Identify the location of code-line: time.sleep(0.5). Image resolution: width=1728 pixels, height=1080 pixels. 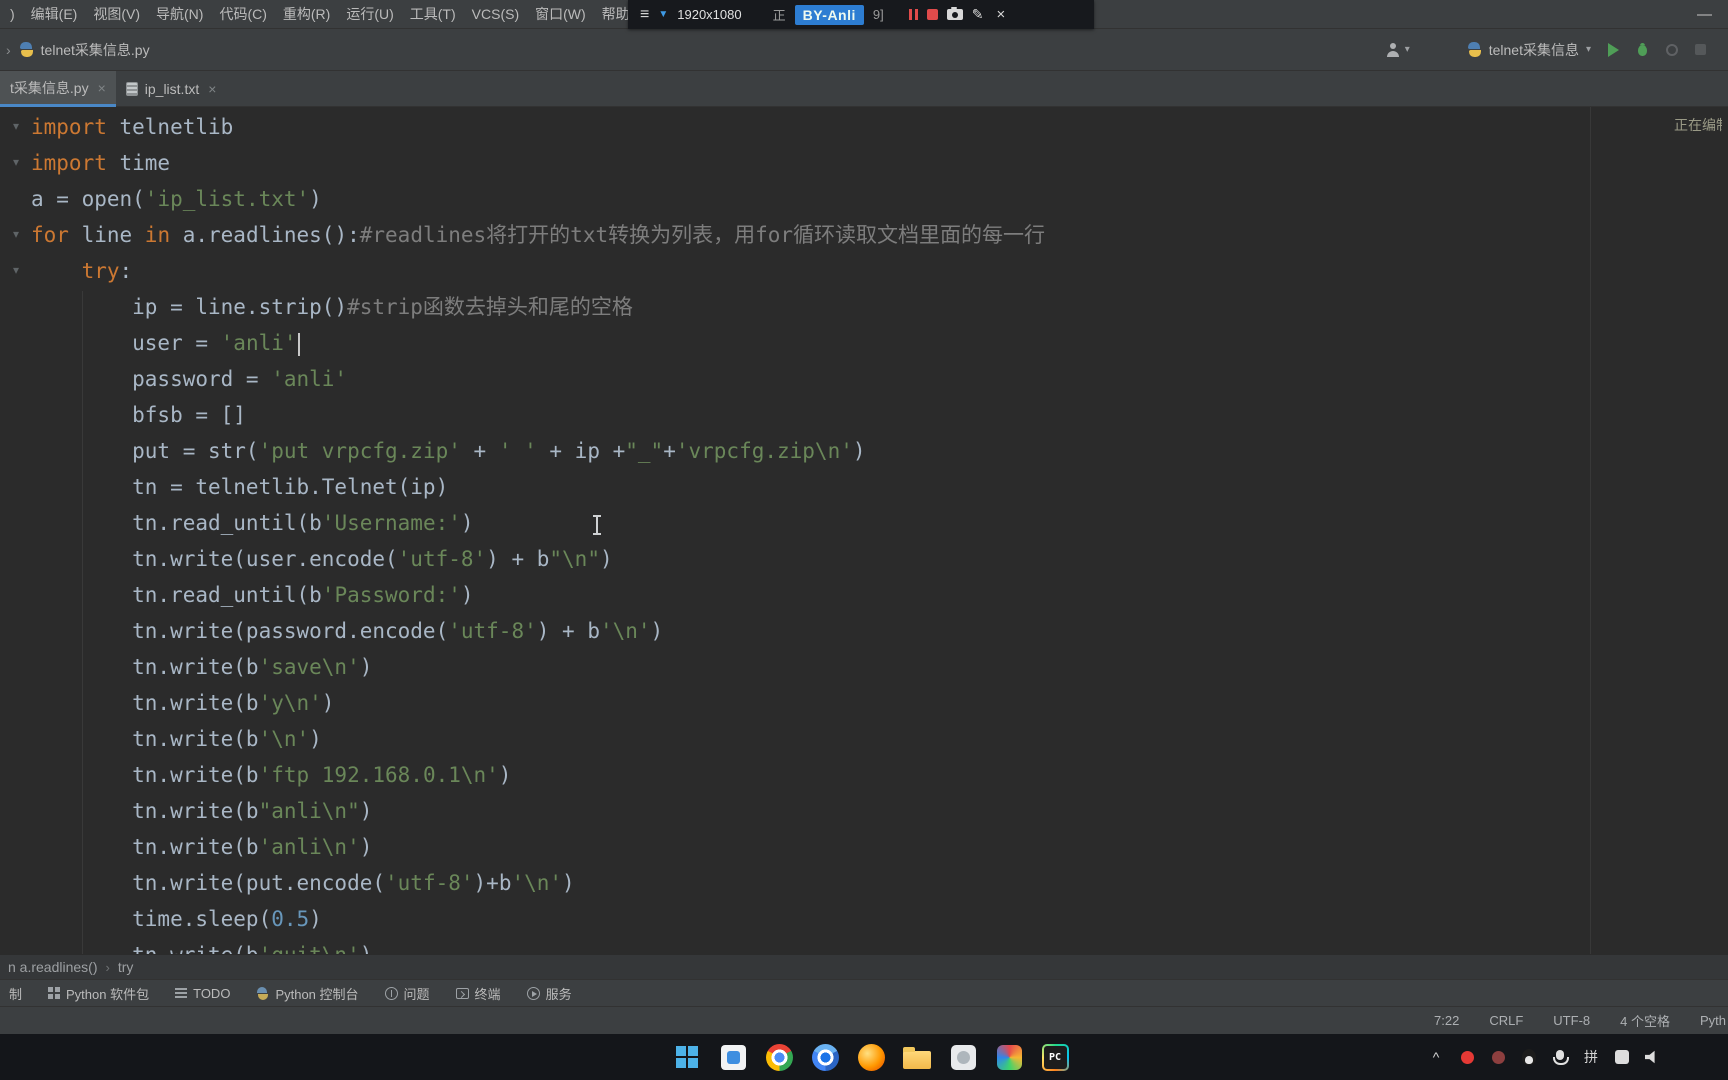
(538, 919).